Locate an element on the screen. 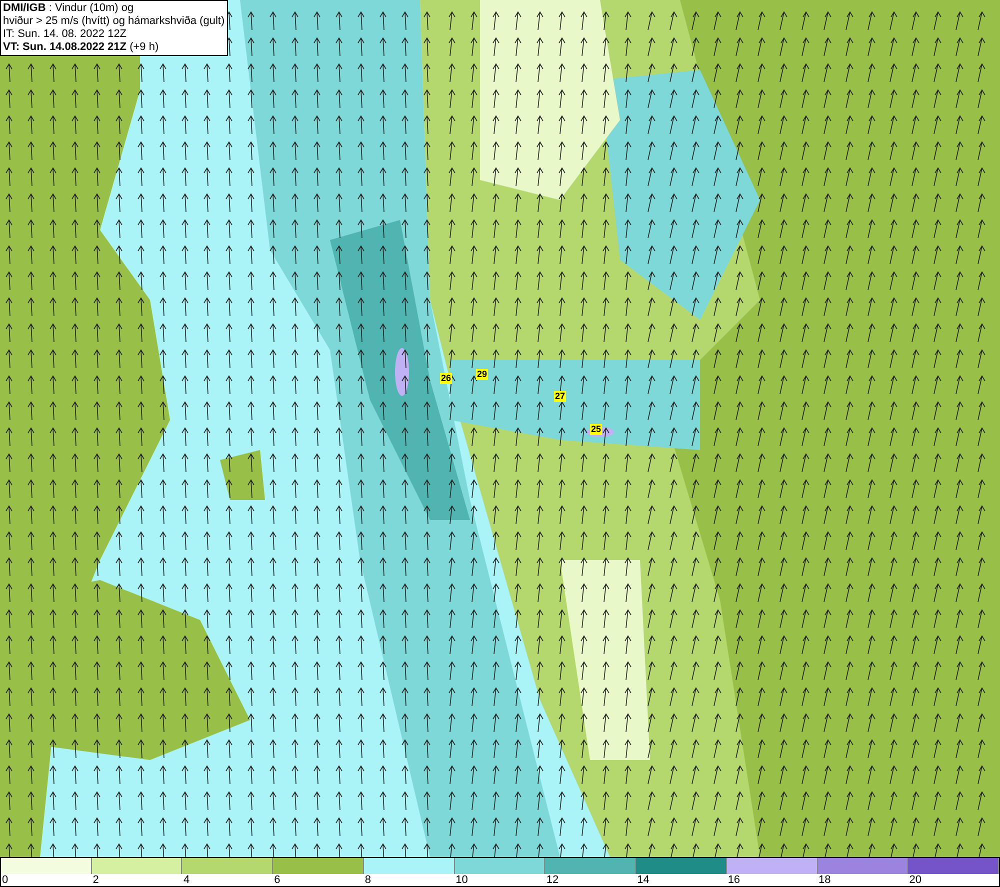 This screenshot has height=887, width=1000. legend-tick-label: 14 is located at coordinates (643, 880).